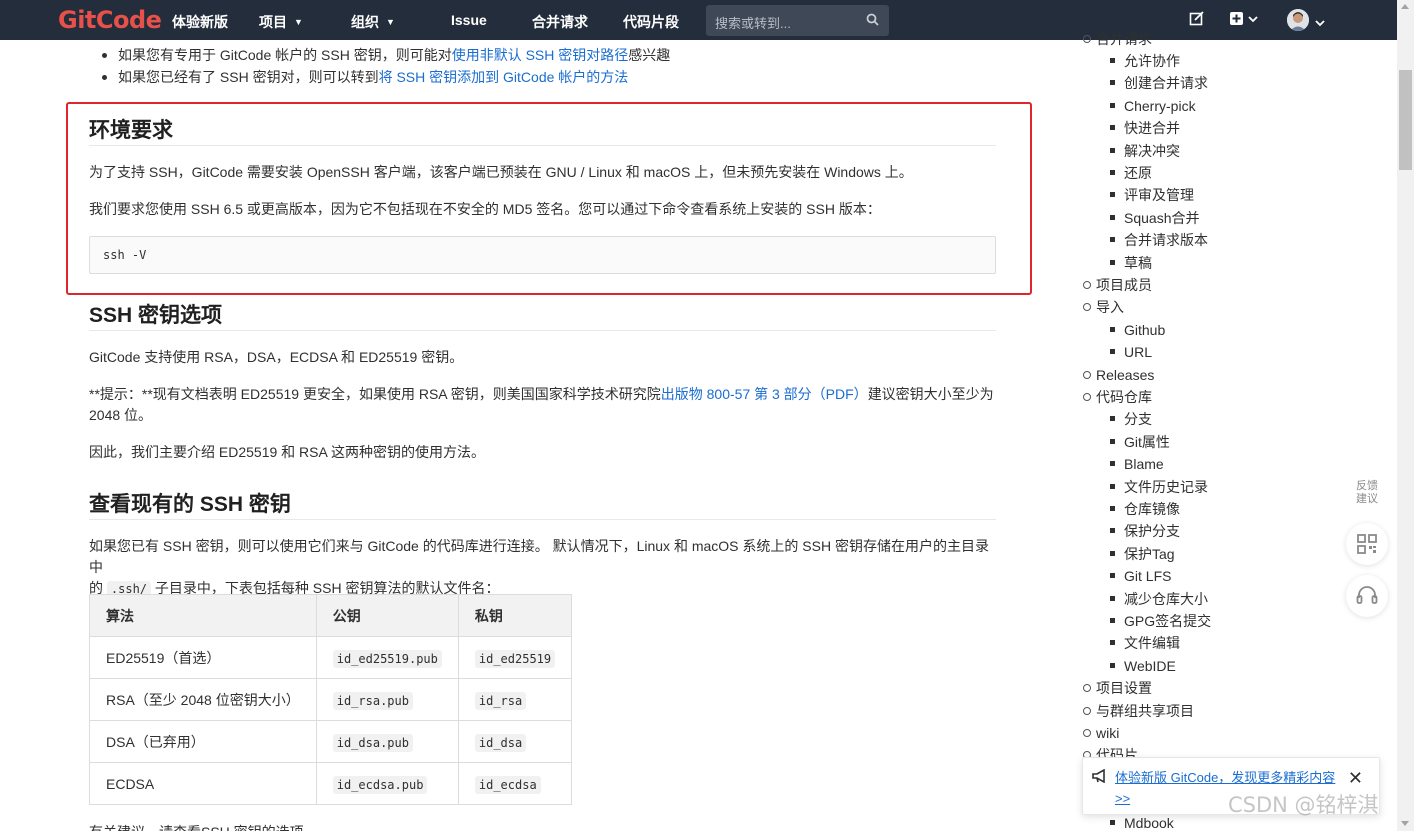 The image size is (1414, 831). Describe the element at coordinates (1117, 397) in the screenshot. I see `toc-item: 代码仓库` at that location.